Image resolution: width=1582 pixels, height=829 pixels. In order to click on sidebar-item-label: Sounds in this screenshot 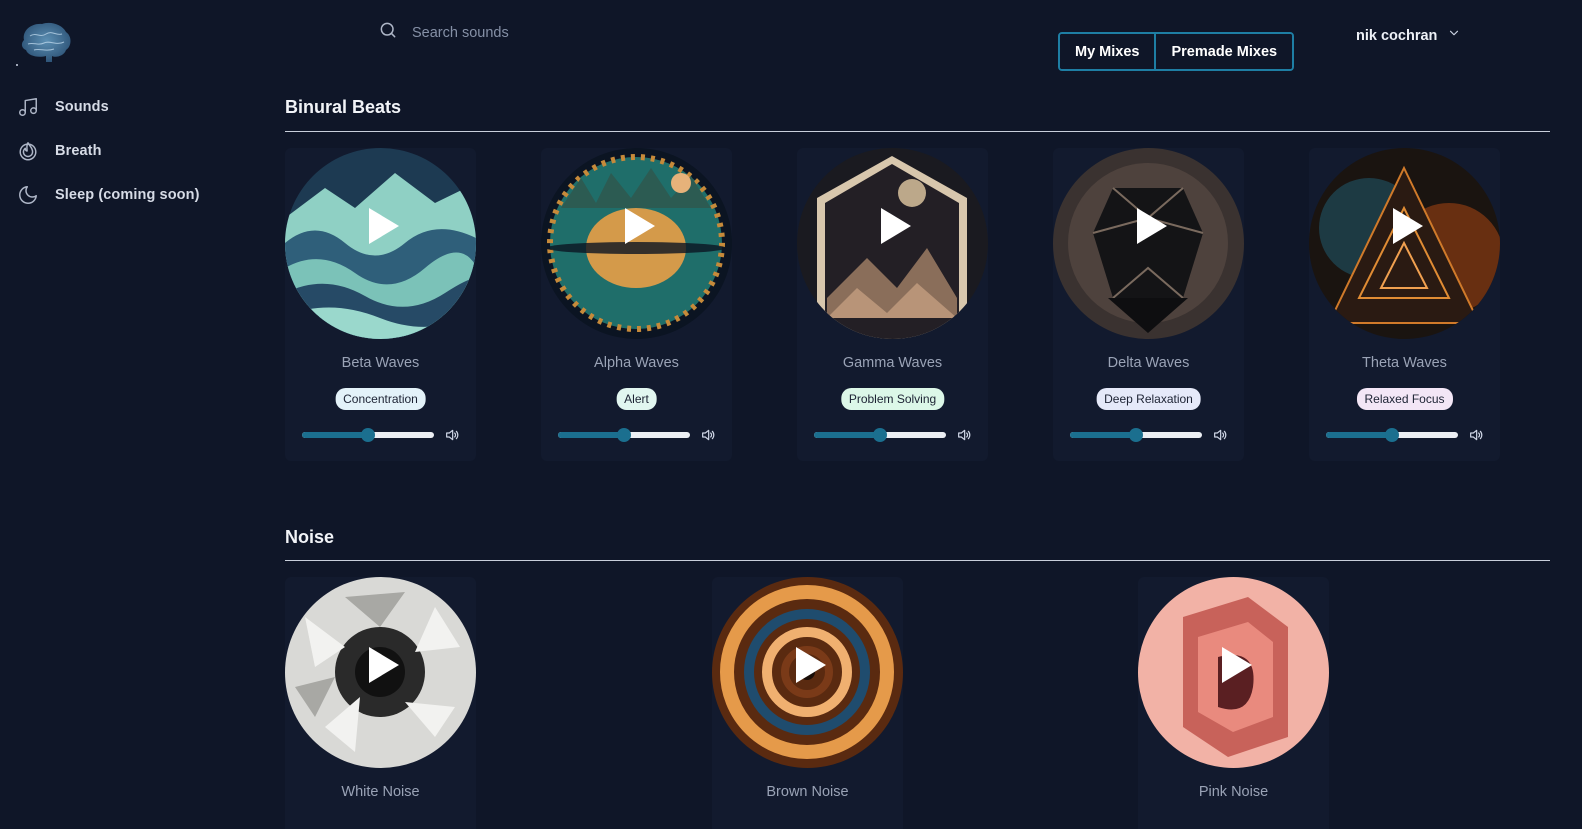, I will do `click(82, 107)`.